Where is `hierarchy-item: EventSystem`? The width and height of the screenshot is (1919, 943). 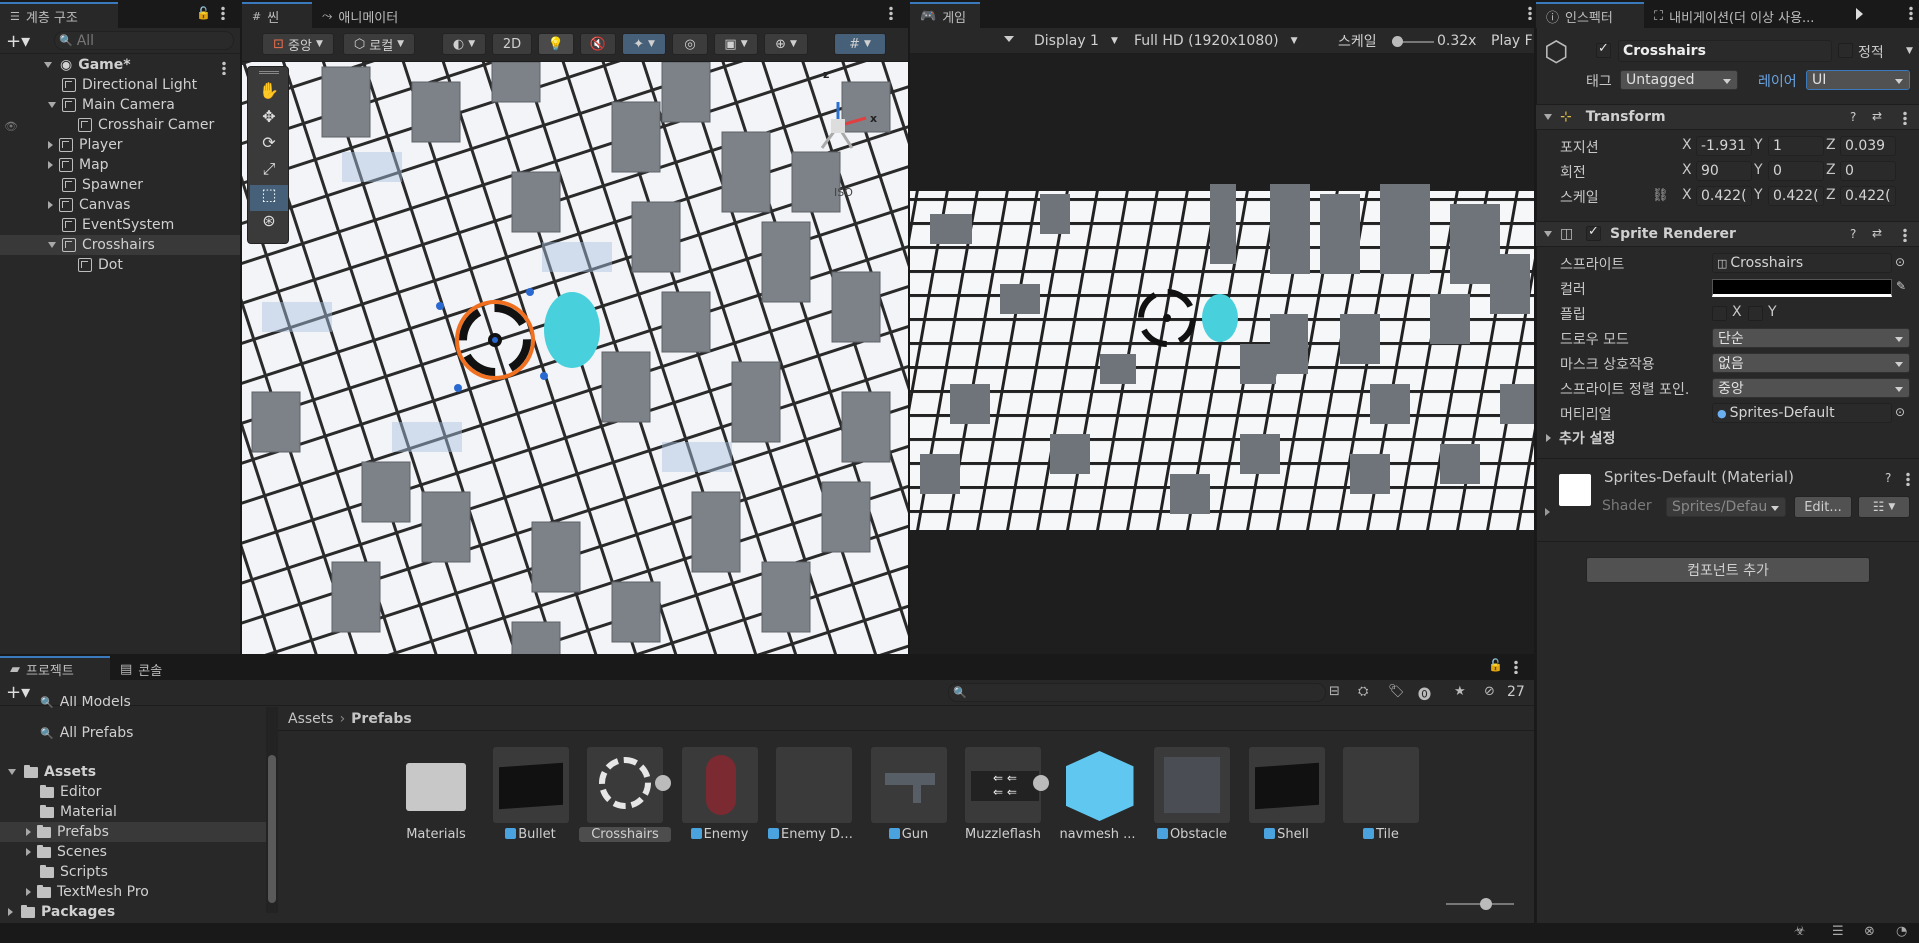 hierarchy-item: EventSystem is located at coordinates (118, 225).